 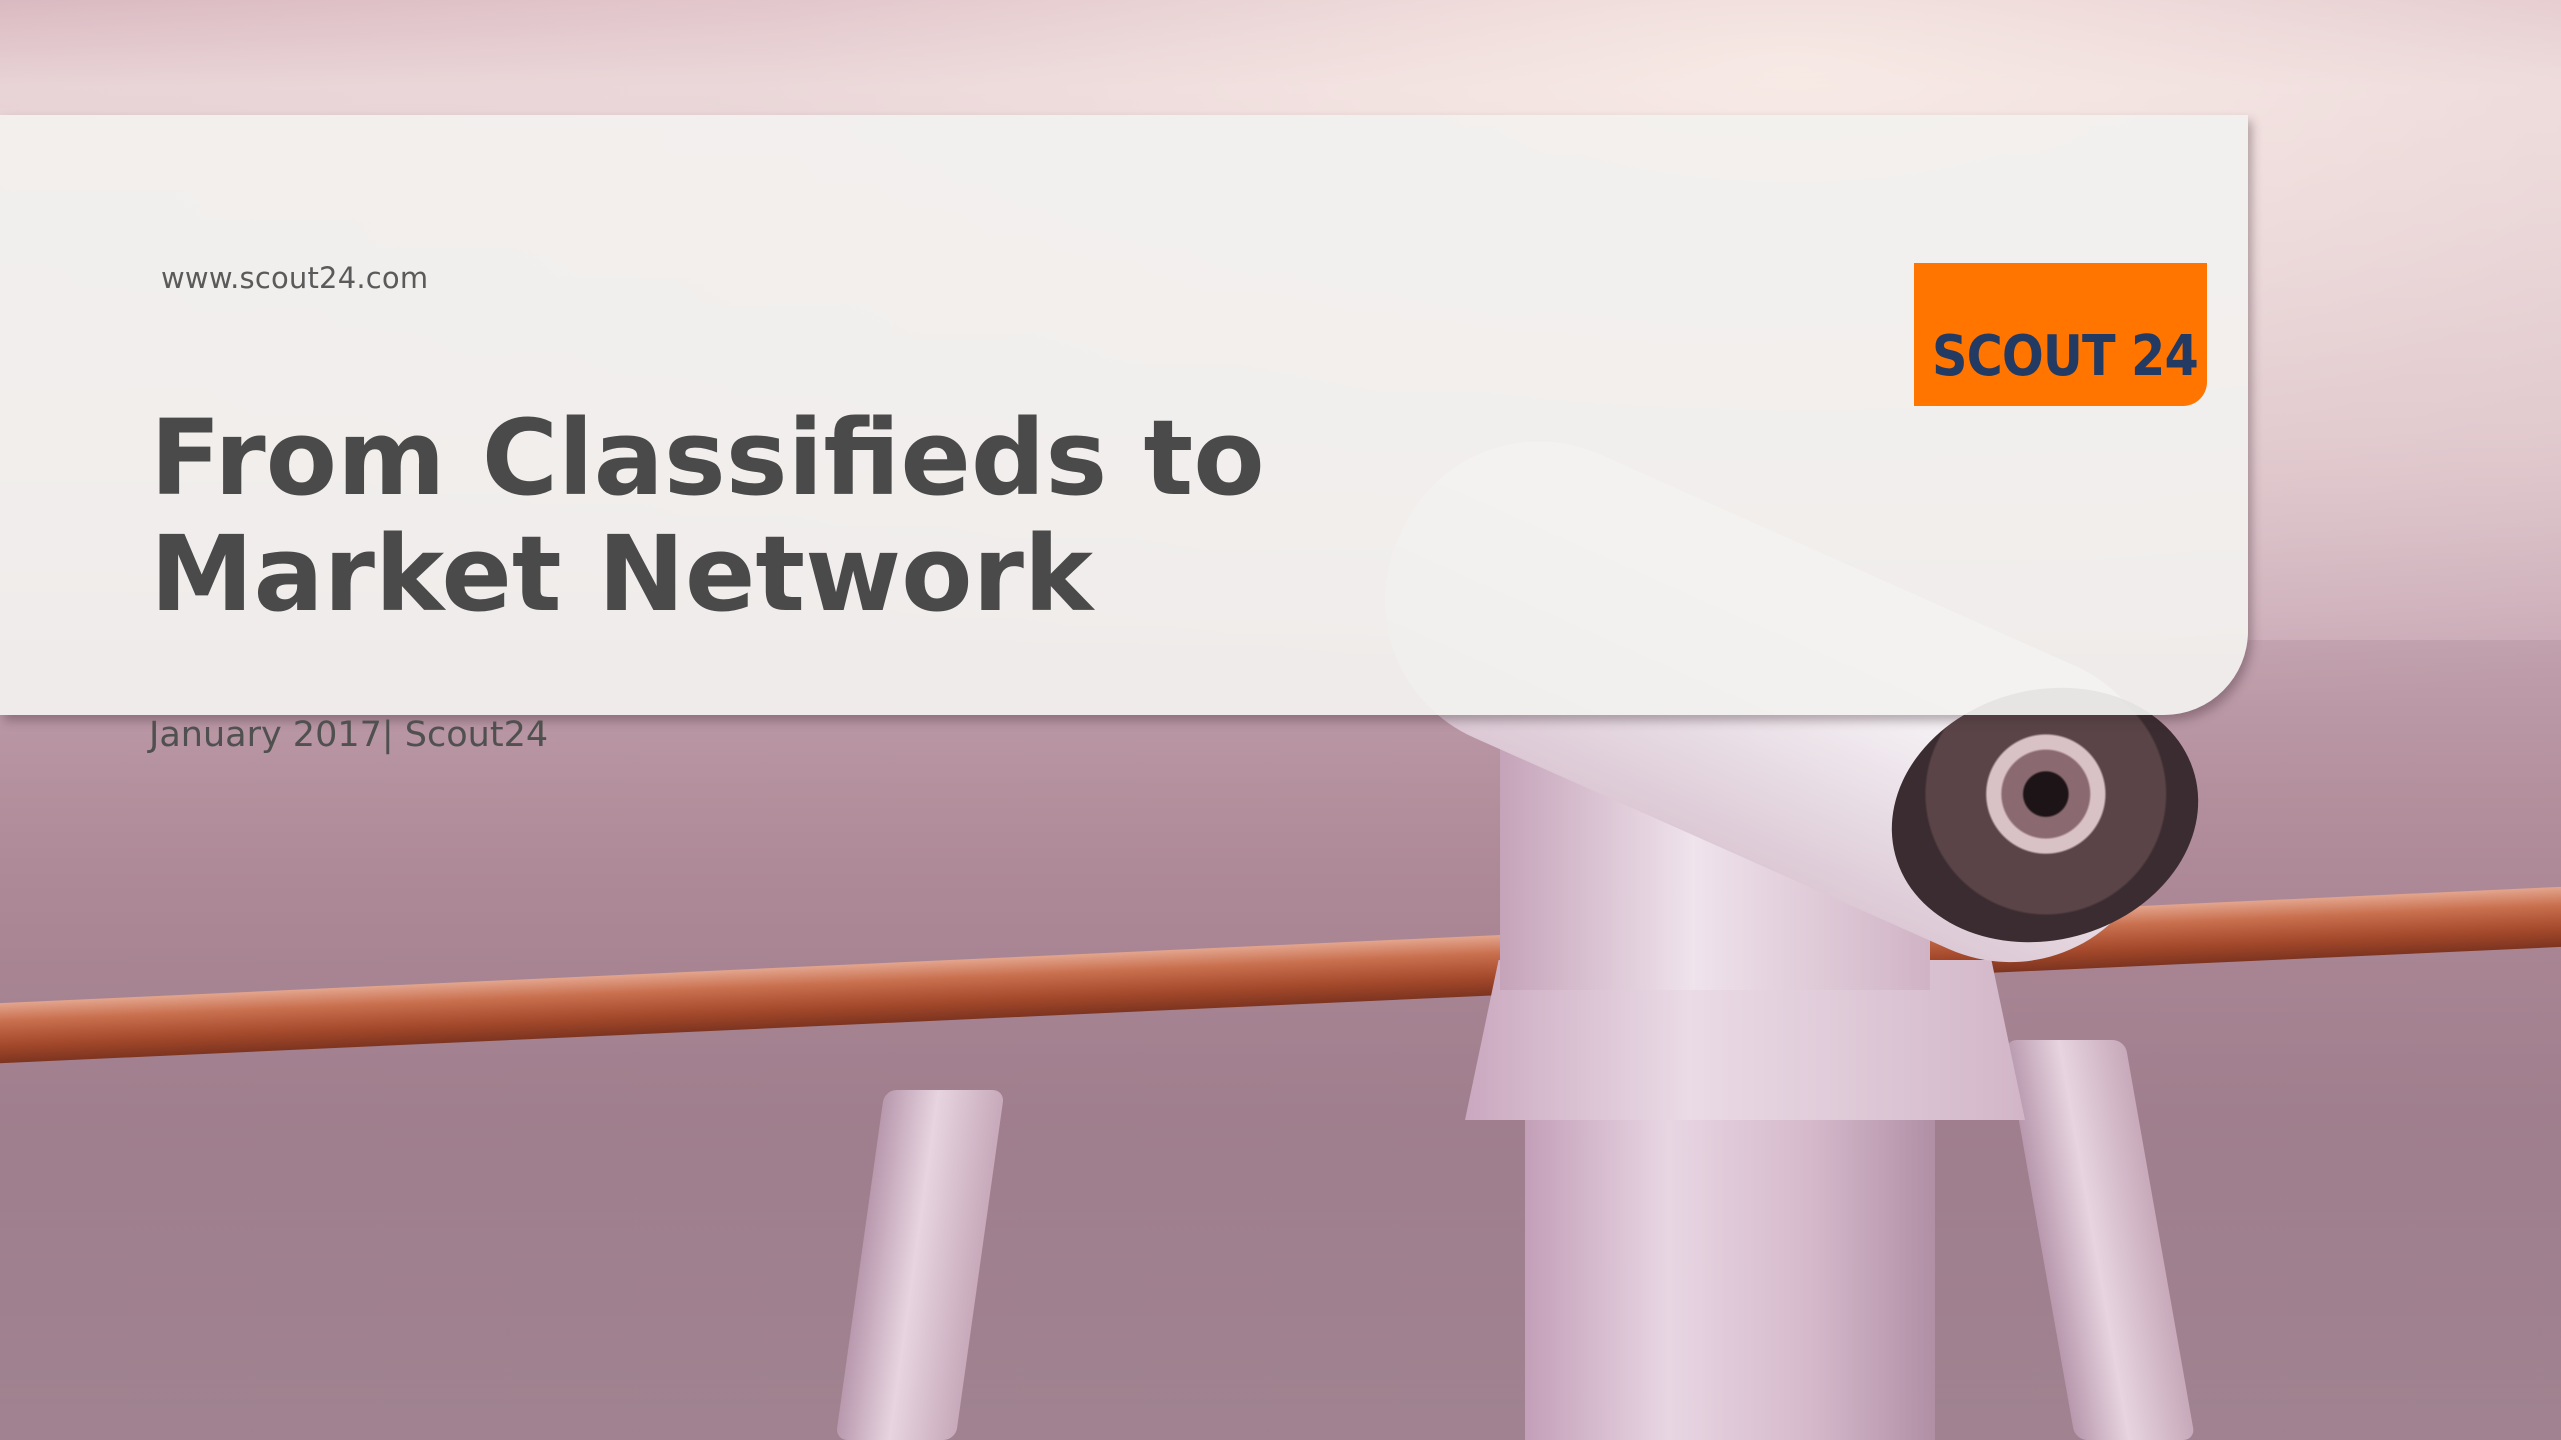 I want to click on logo-wordmark: SCOUT 24, so click(x=2065, y=356).